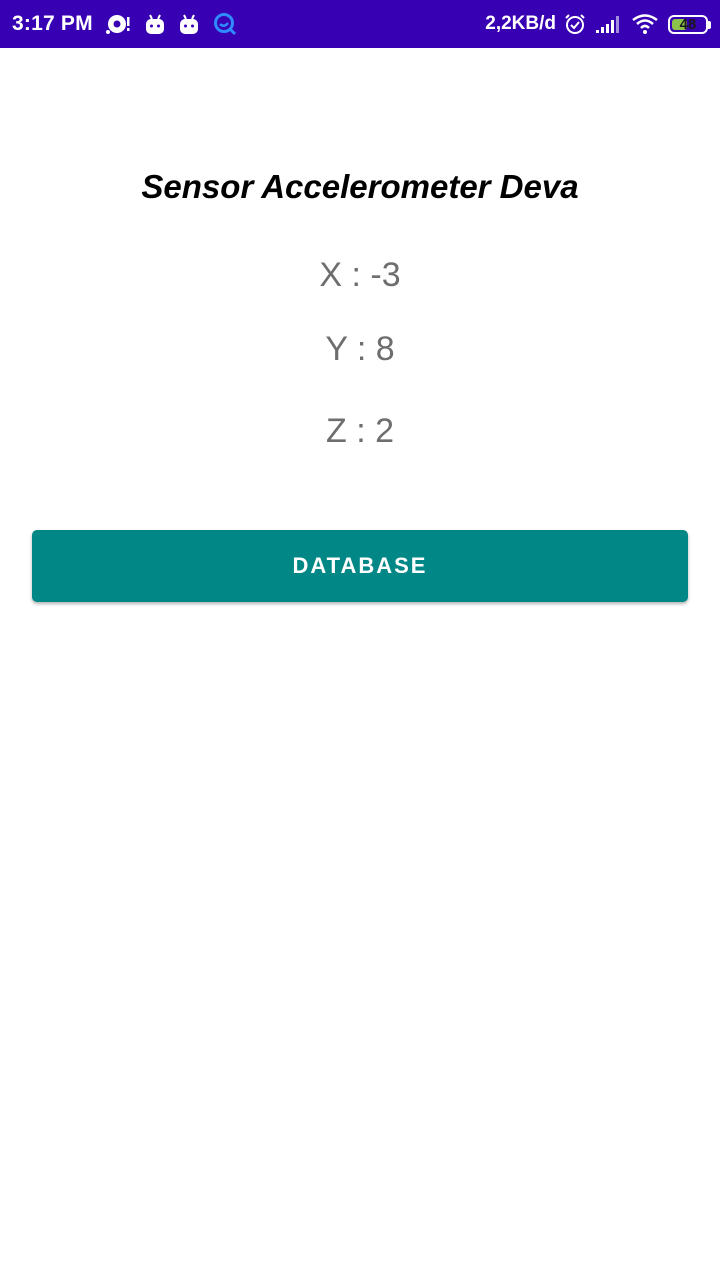 The width and height of the screenshot is (720, 1280). Describe the element at coordinates (360, 186) in the screenshot. I see `page-title: Sensor Accelerometer Deva` at that location.